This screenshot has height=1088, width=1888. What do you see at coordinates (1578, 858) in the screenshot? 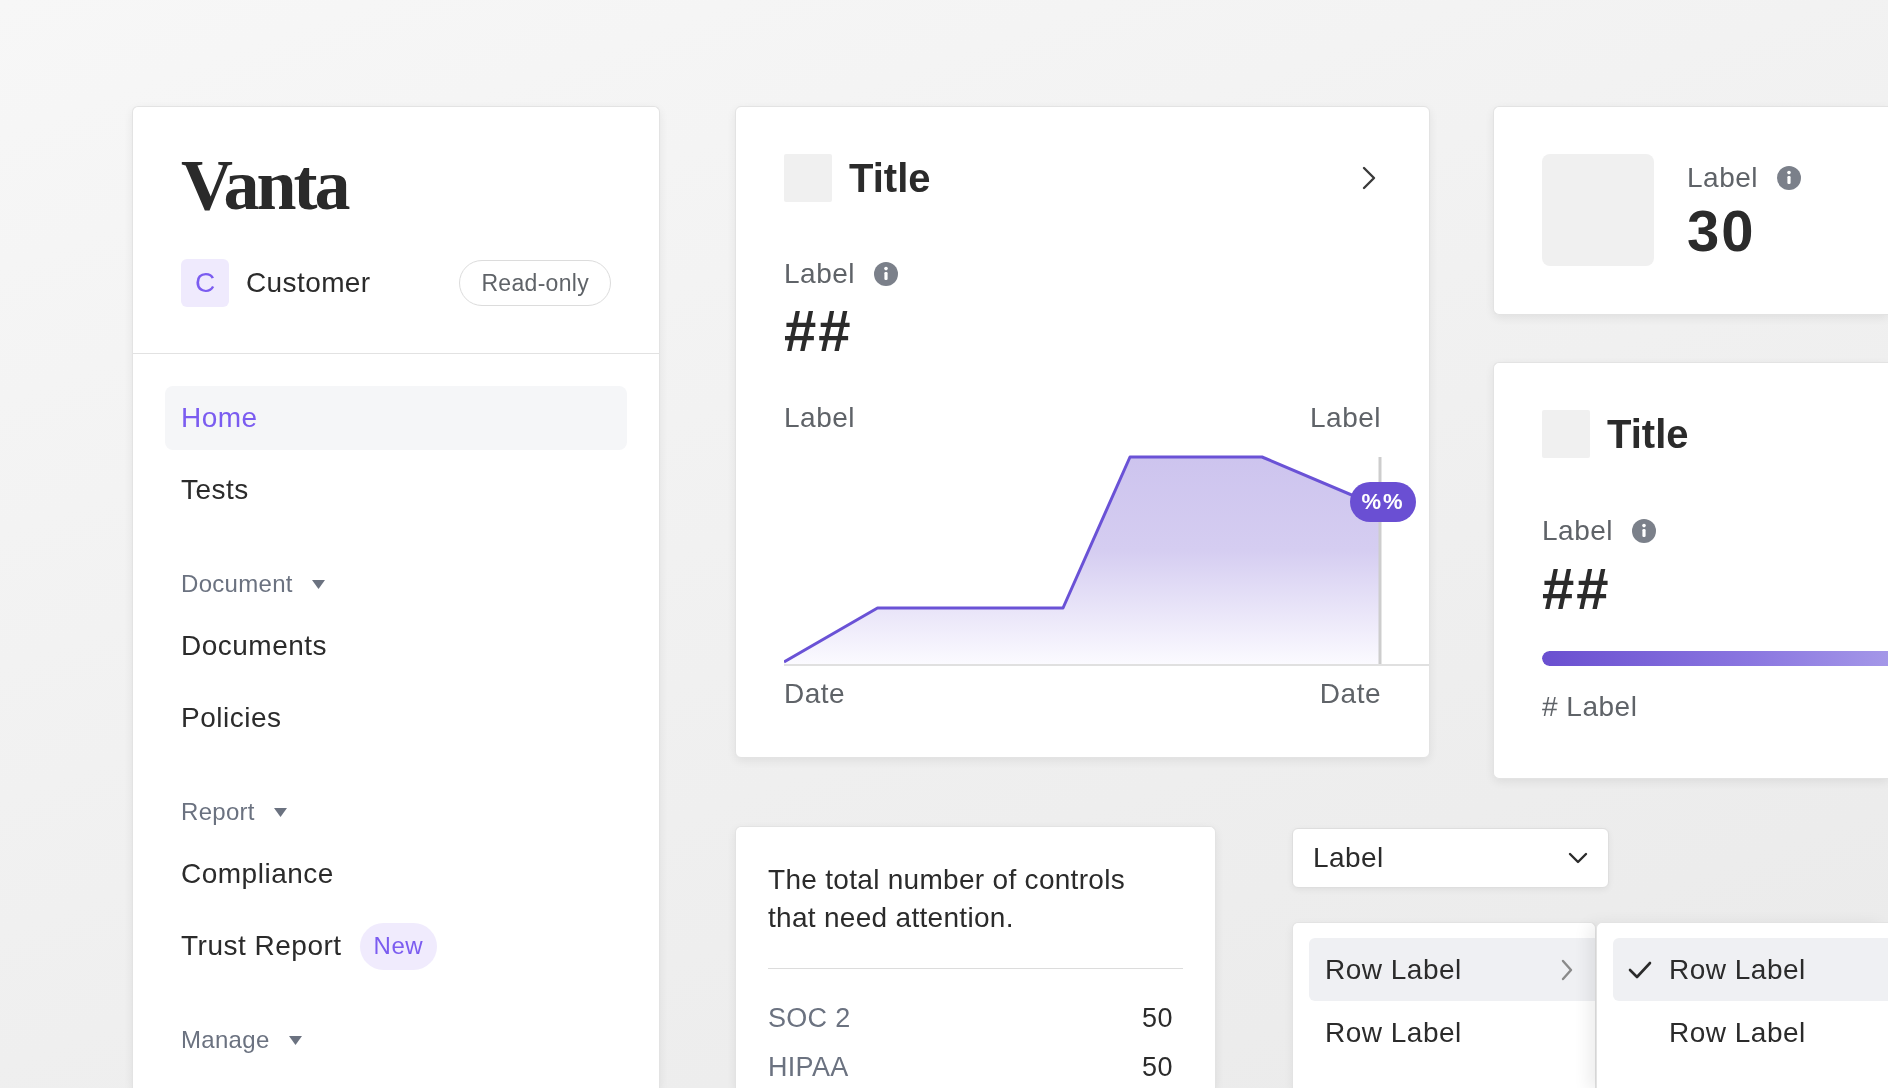
I see `chevron-down-icon` at bounding box center [1578, 858].